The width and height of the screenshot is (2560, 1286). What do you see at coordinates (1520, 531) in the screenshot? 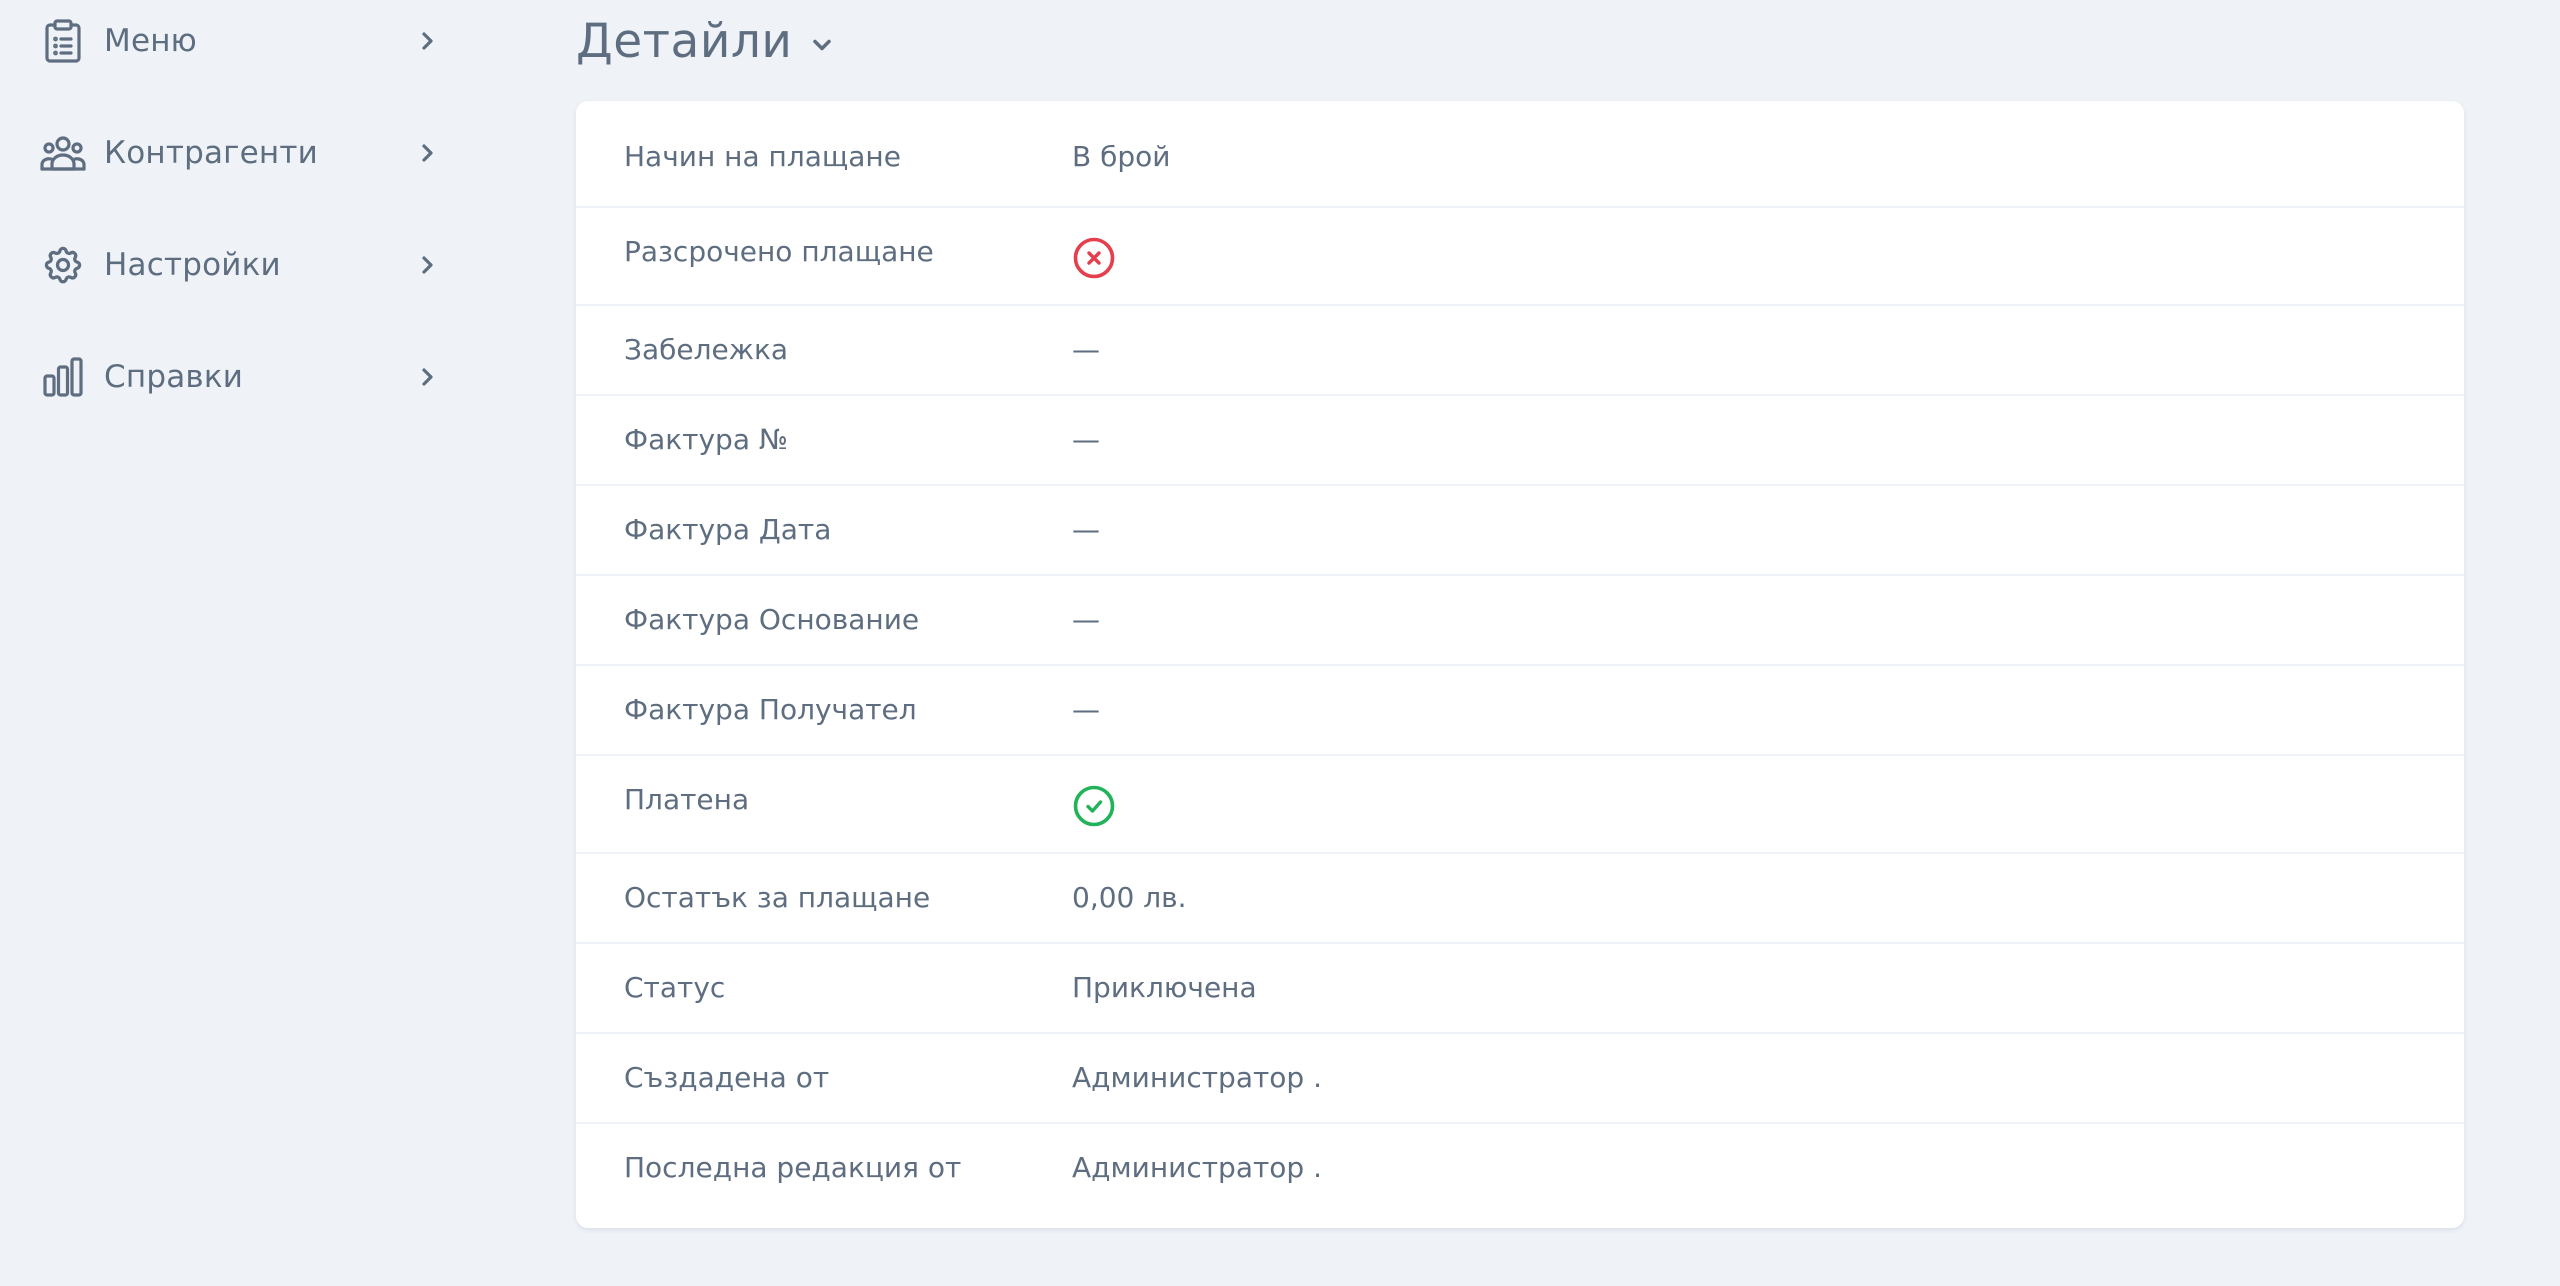
I see `detail-row: Фактура Дата —` at bounding box center [1520, 531].